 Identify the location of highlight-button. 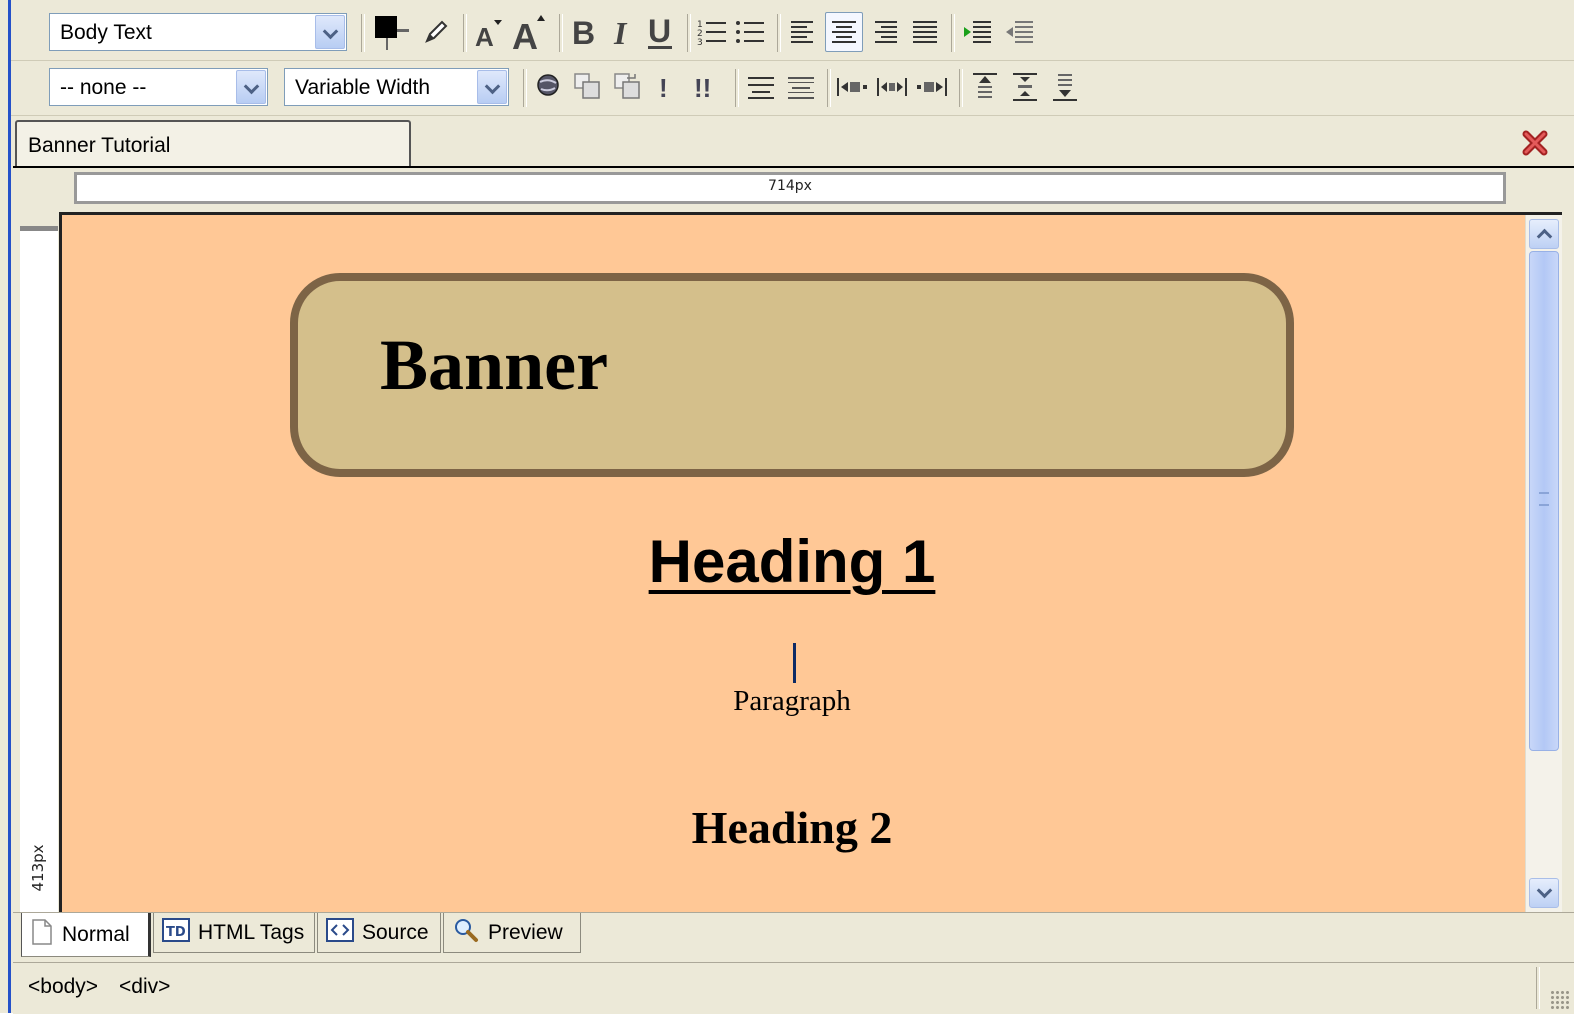
(436, 32).